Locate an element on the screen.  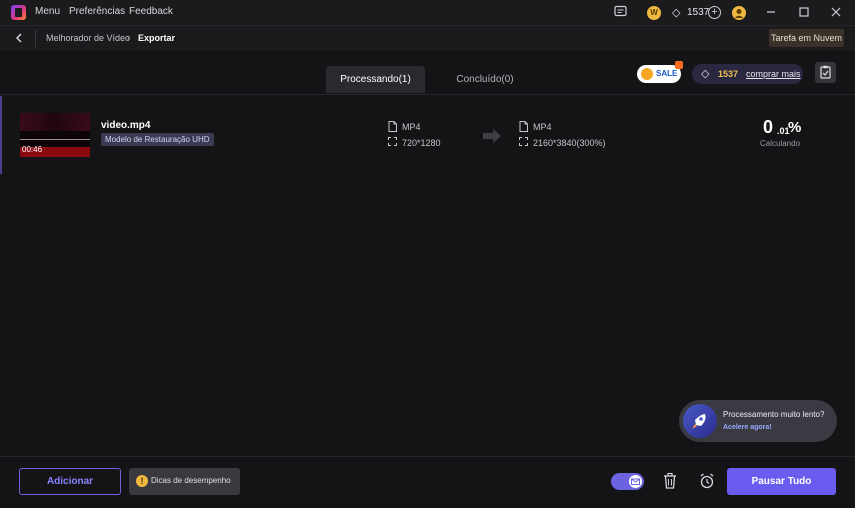
minimize-icon is located at coordinates (771, 12).